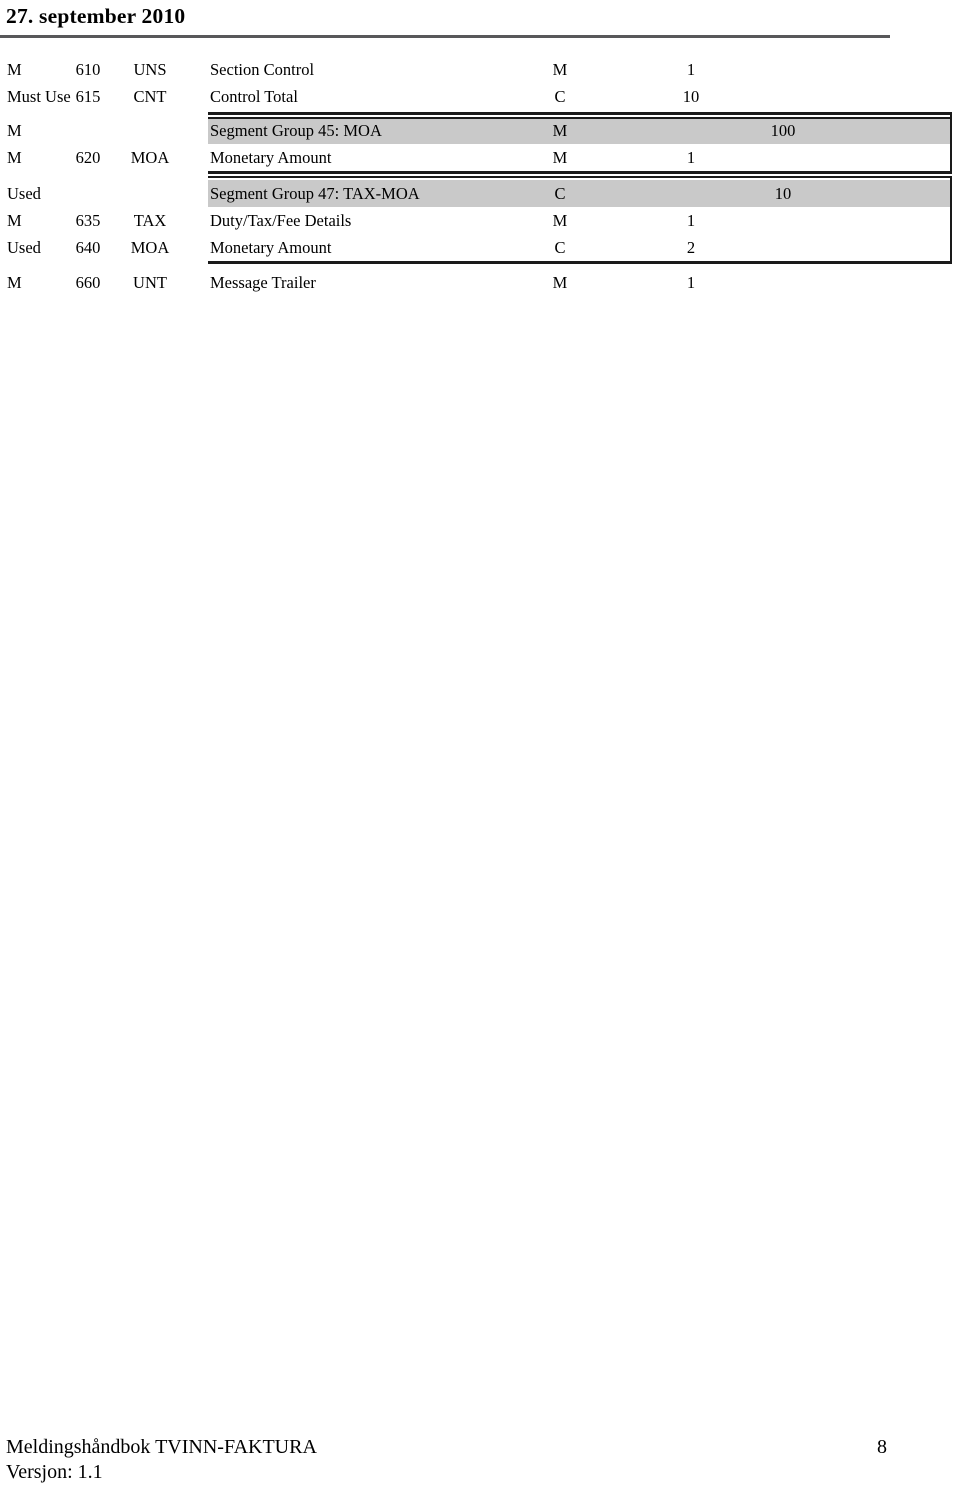 The width and height of the screenshot is (960, 1498). I want to click on footer-document-title: Meldingshåndbok TVINN-FAKTURA, so click(161, 1447).